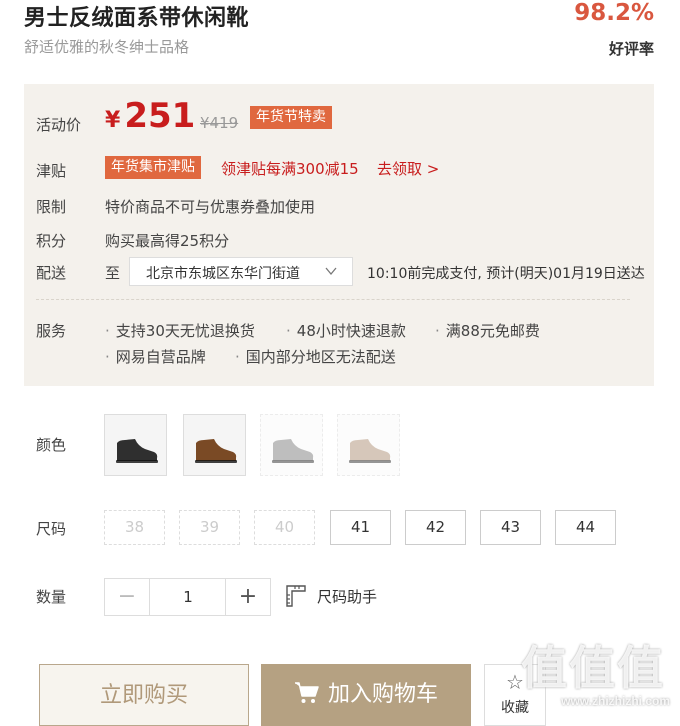  I want to click on product-header: 男士反绒面系带休闲靴 舒适优雅的秋冬绅士品格 98.2% 好评率, so click(339, 35).